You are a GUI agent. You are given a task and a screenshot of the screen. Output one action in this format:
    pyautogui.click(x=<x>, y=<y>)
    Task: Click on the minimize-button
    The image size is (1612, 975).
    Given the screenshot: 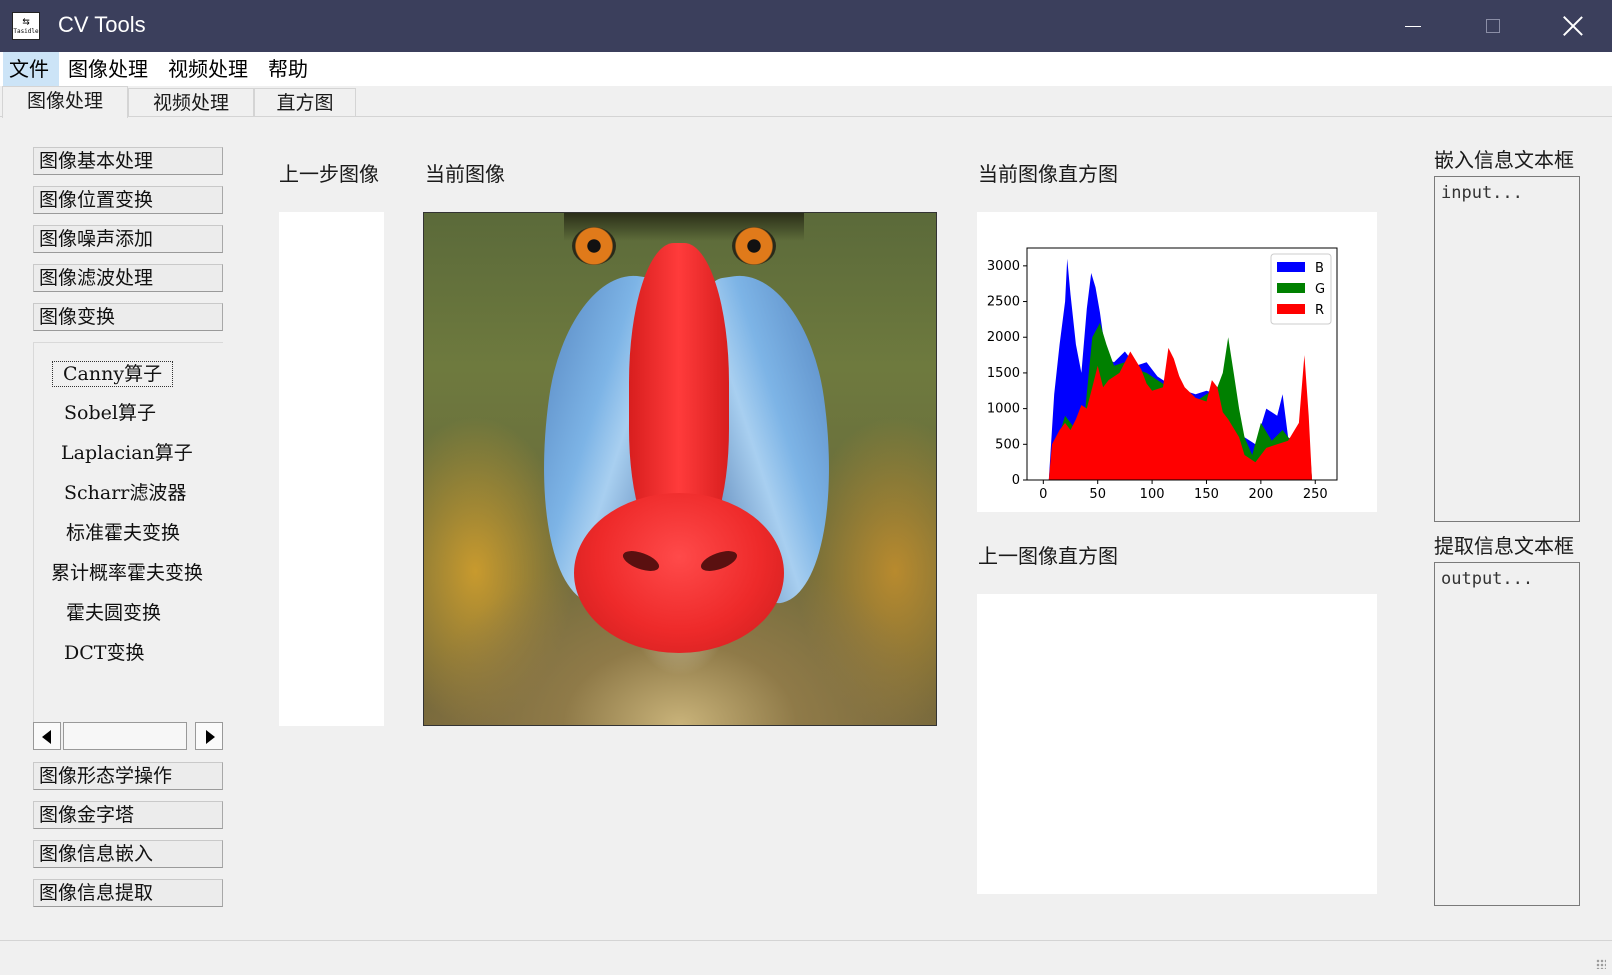 What is the action you would take?
    pyautogui.click(x=1413, y=26)
    